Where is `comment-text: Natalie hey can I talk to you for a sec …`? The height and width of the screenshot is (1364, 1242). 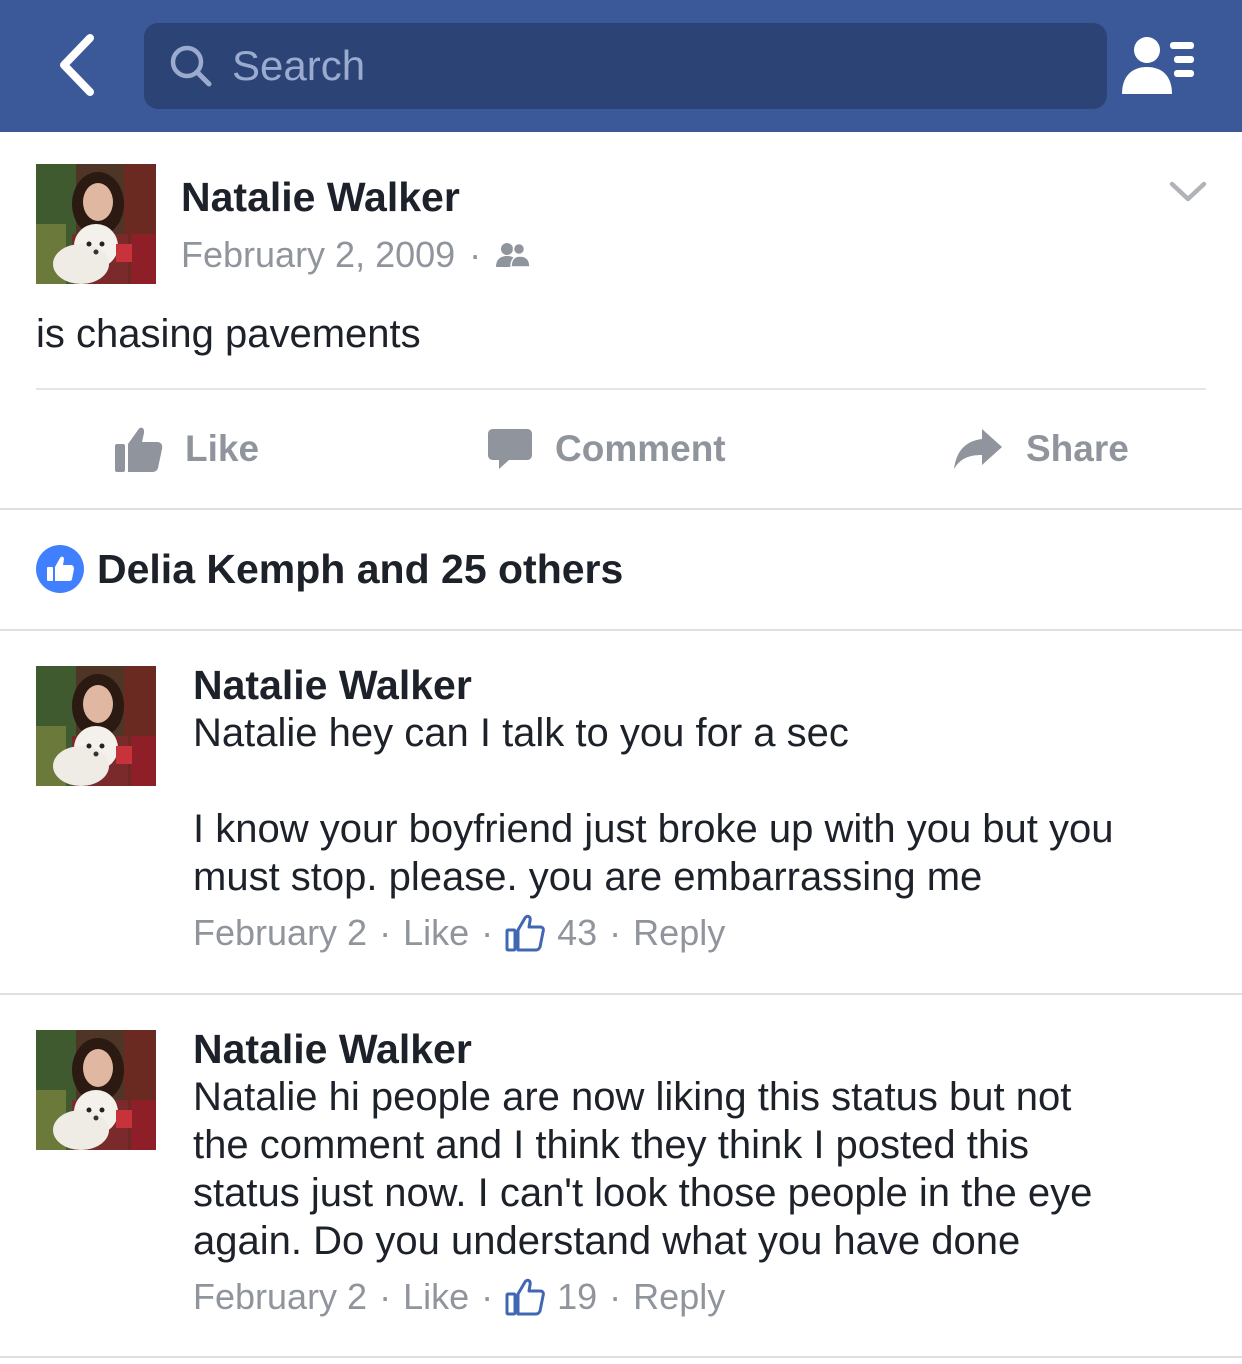
comment-text: Natalie hey can I talk to you for a sec … is located at coordinates (708, 805).